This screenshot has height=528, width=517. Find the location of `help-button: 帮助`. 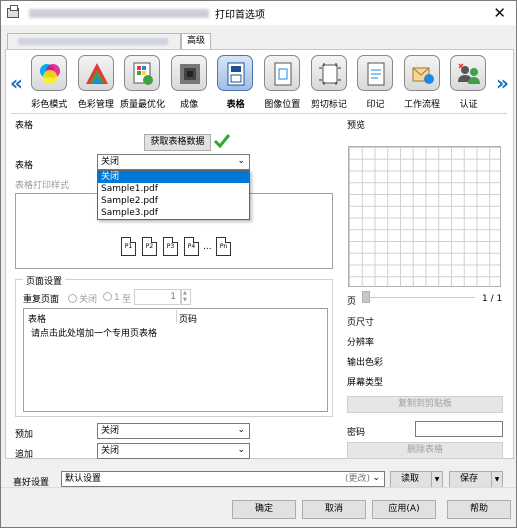

help-button: 帮助 is located at coordinates (479, 509).